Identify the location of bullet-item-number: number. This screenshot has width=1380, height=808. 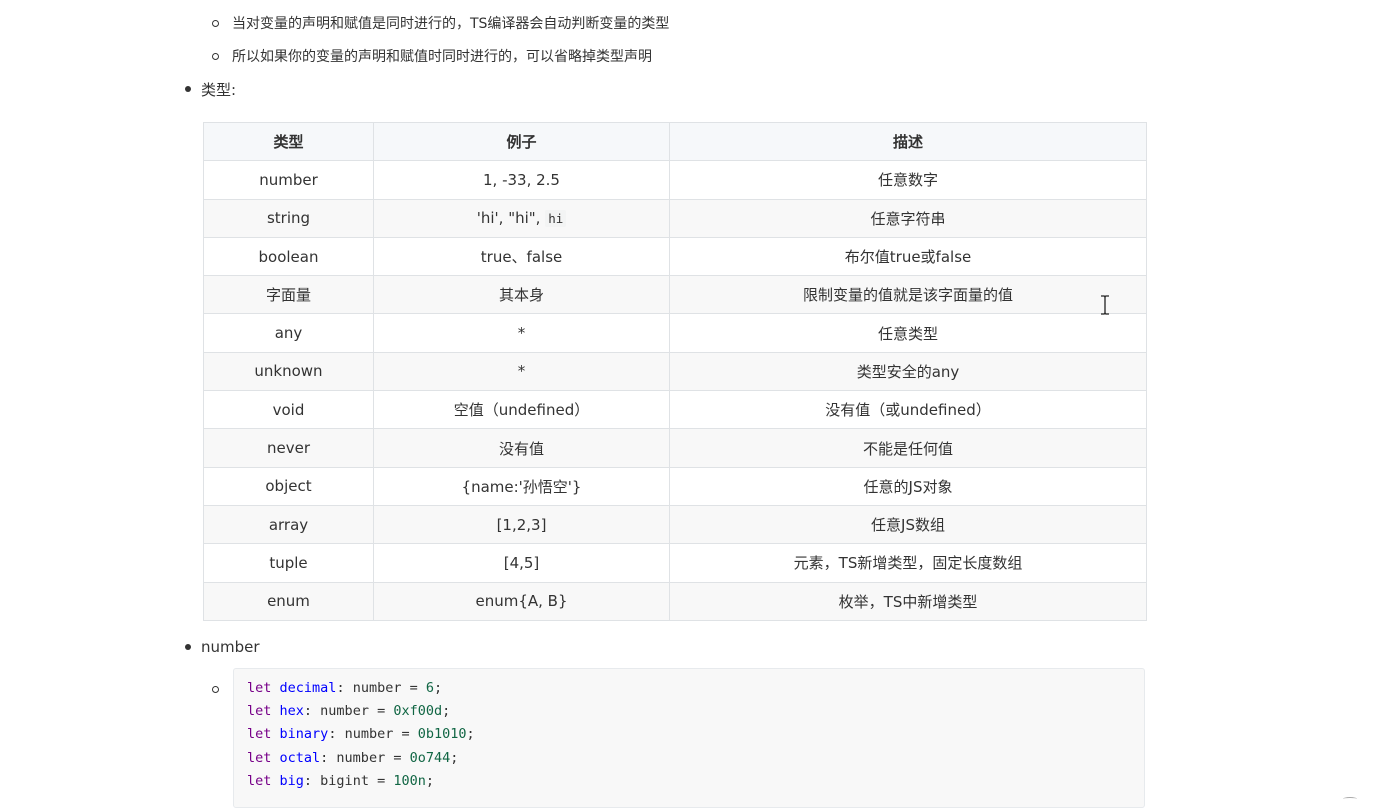
(222, 647).